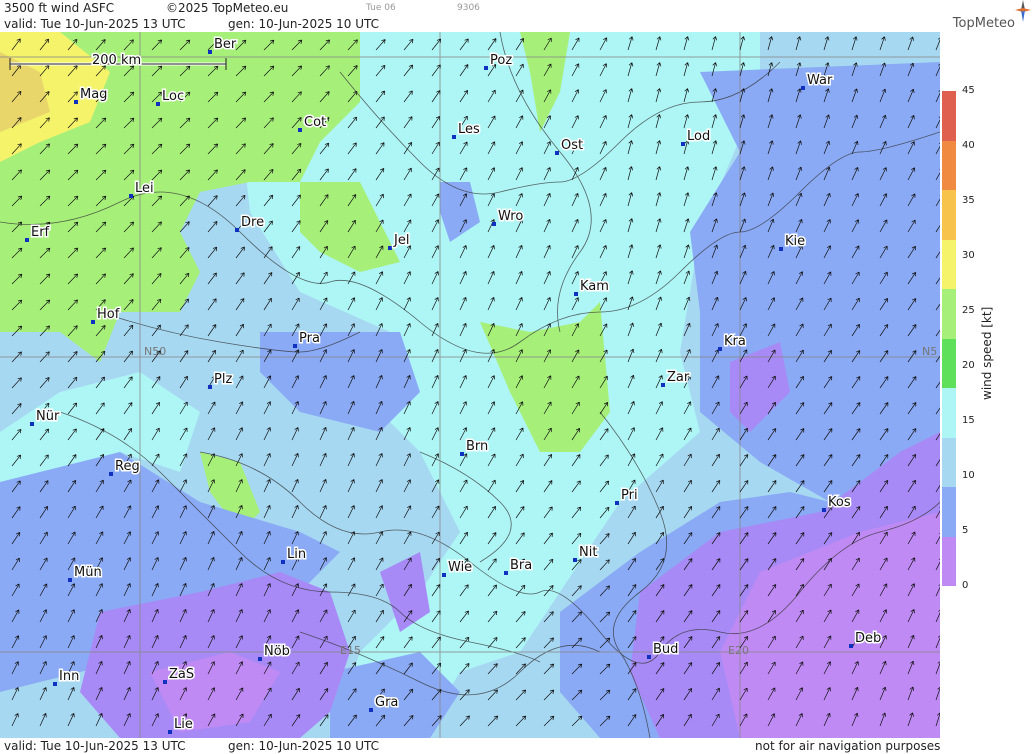 The width and height of the screenshot is (1033, 754). I want to click on city-label: Ost, so click(572, 145).